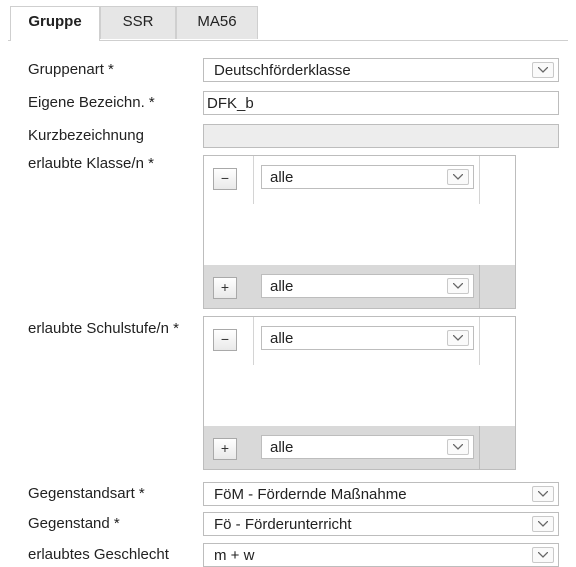  I want to click on add-schulstufe-button: +, so click(225, 449).